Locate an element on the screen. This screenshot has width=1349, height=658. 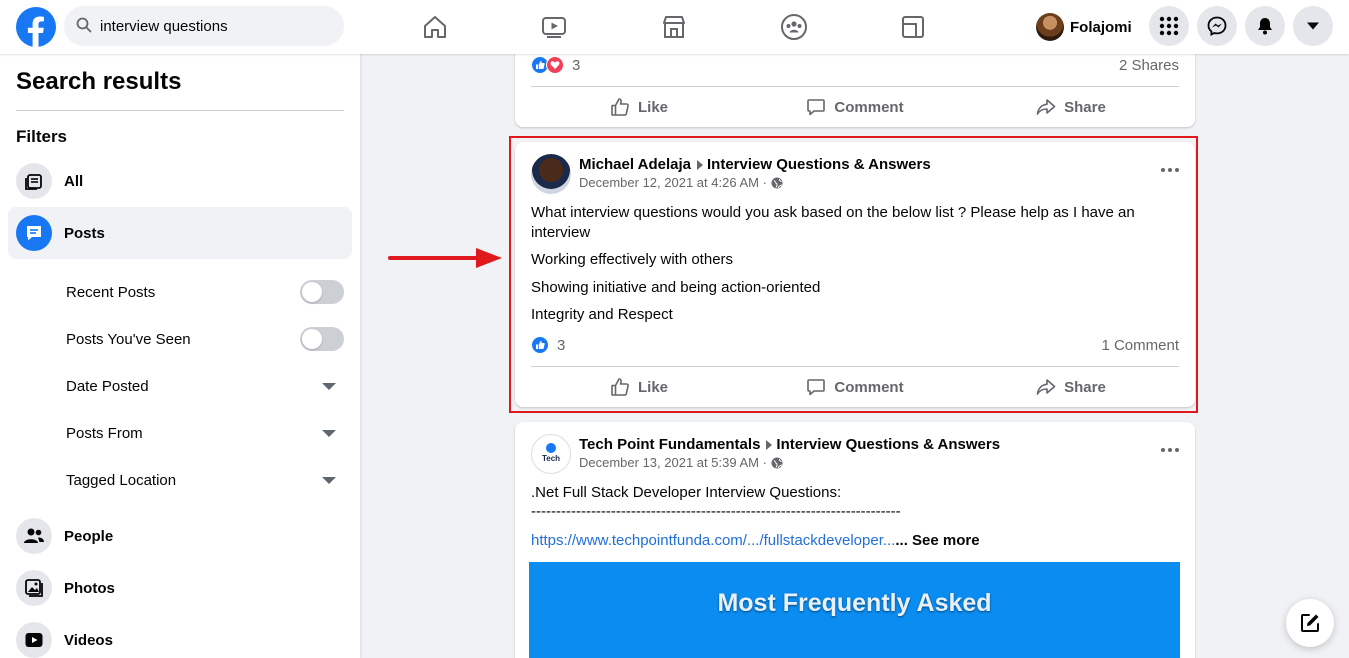
messenger-icon is located at coordinates (1217, 26).